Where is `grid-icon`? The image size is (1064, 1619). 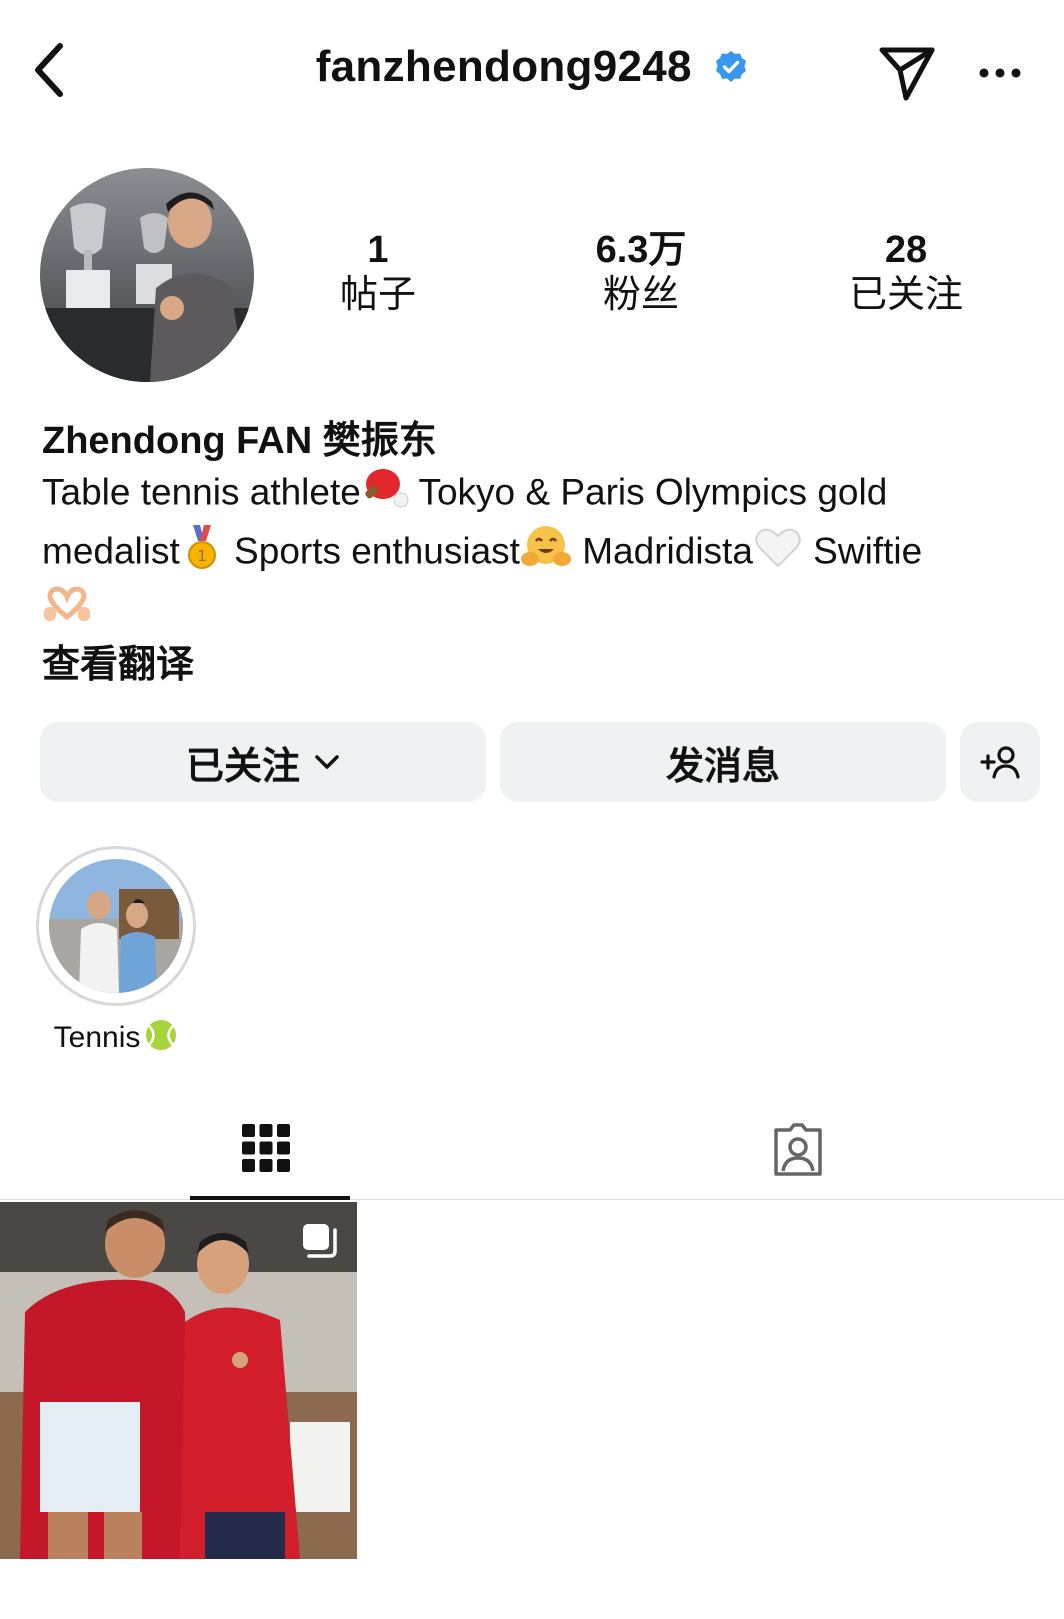
grid-icon is located at coordinates (266, 1150).